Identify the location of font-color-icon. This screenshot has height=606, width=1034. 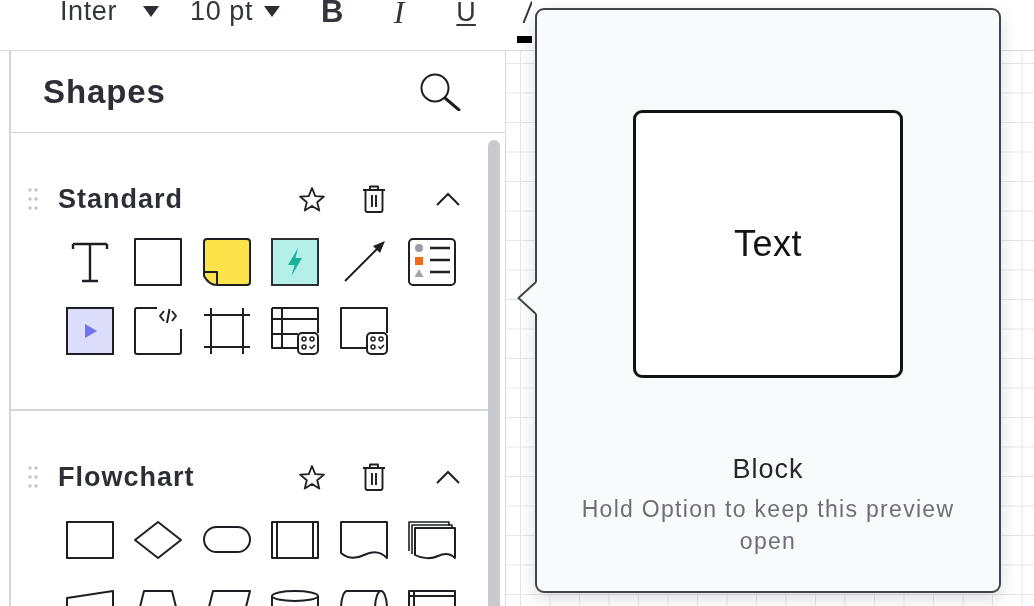
(525, 22).